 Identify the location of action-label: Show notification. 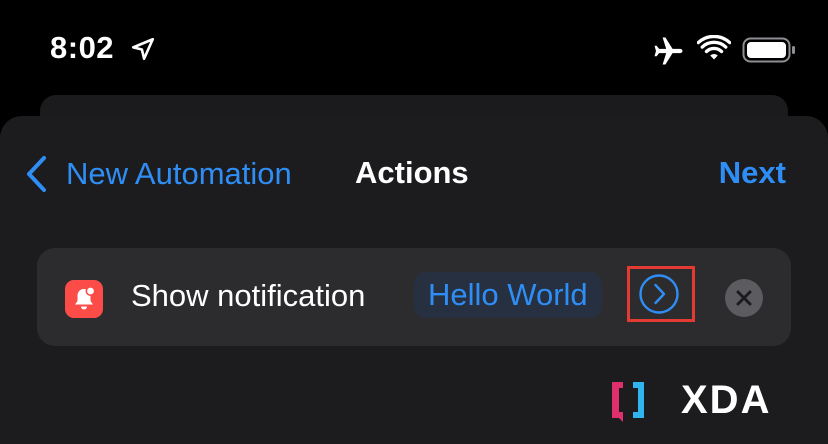
(248, 295).